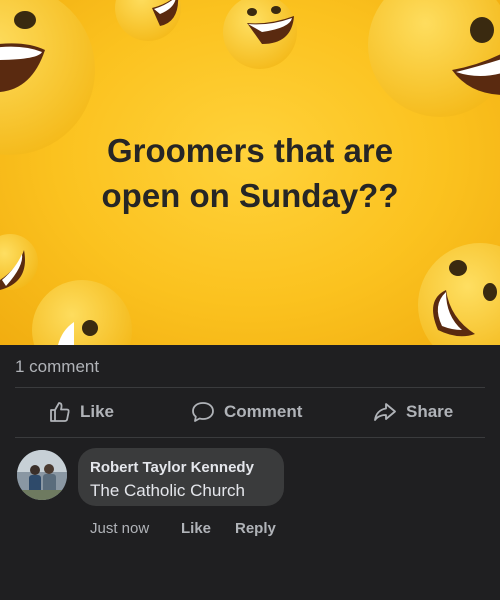  What do you see at coordinates (263, 411) in the screenshot?
I see `comment-label: Comment` at bounding box center [263, 411].